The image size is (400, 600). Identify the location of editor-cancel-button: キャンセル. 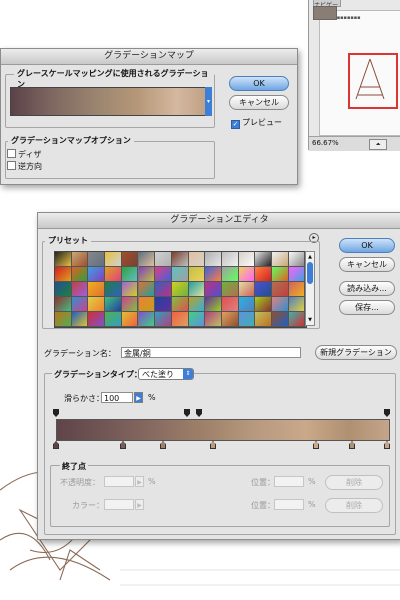
(367, 264).